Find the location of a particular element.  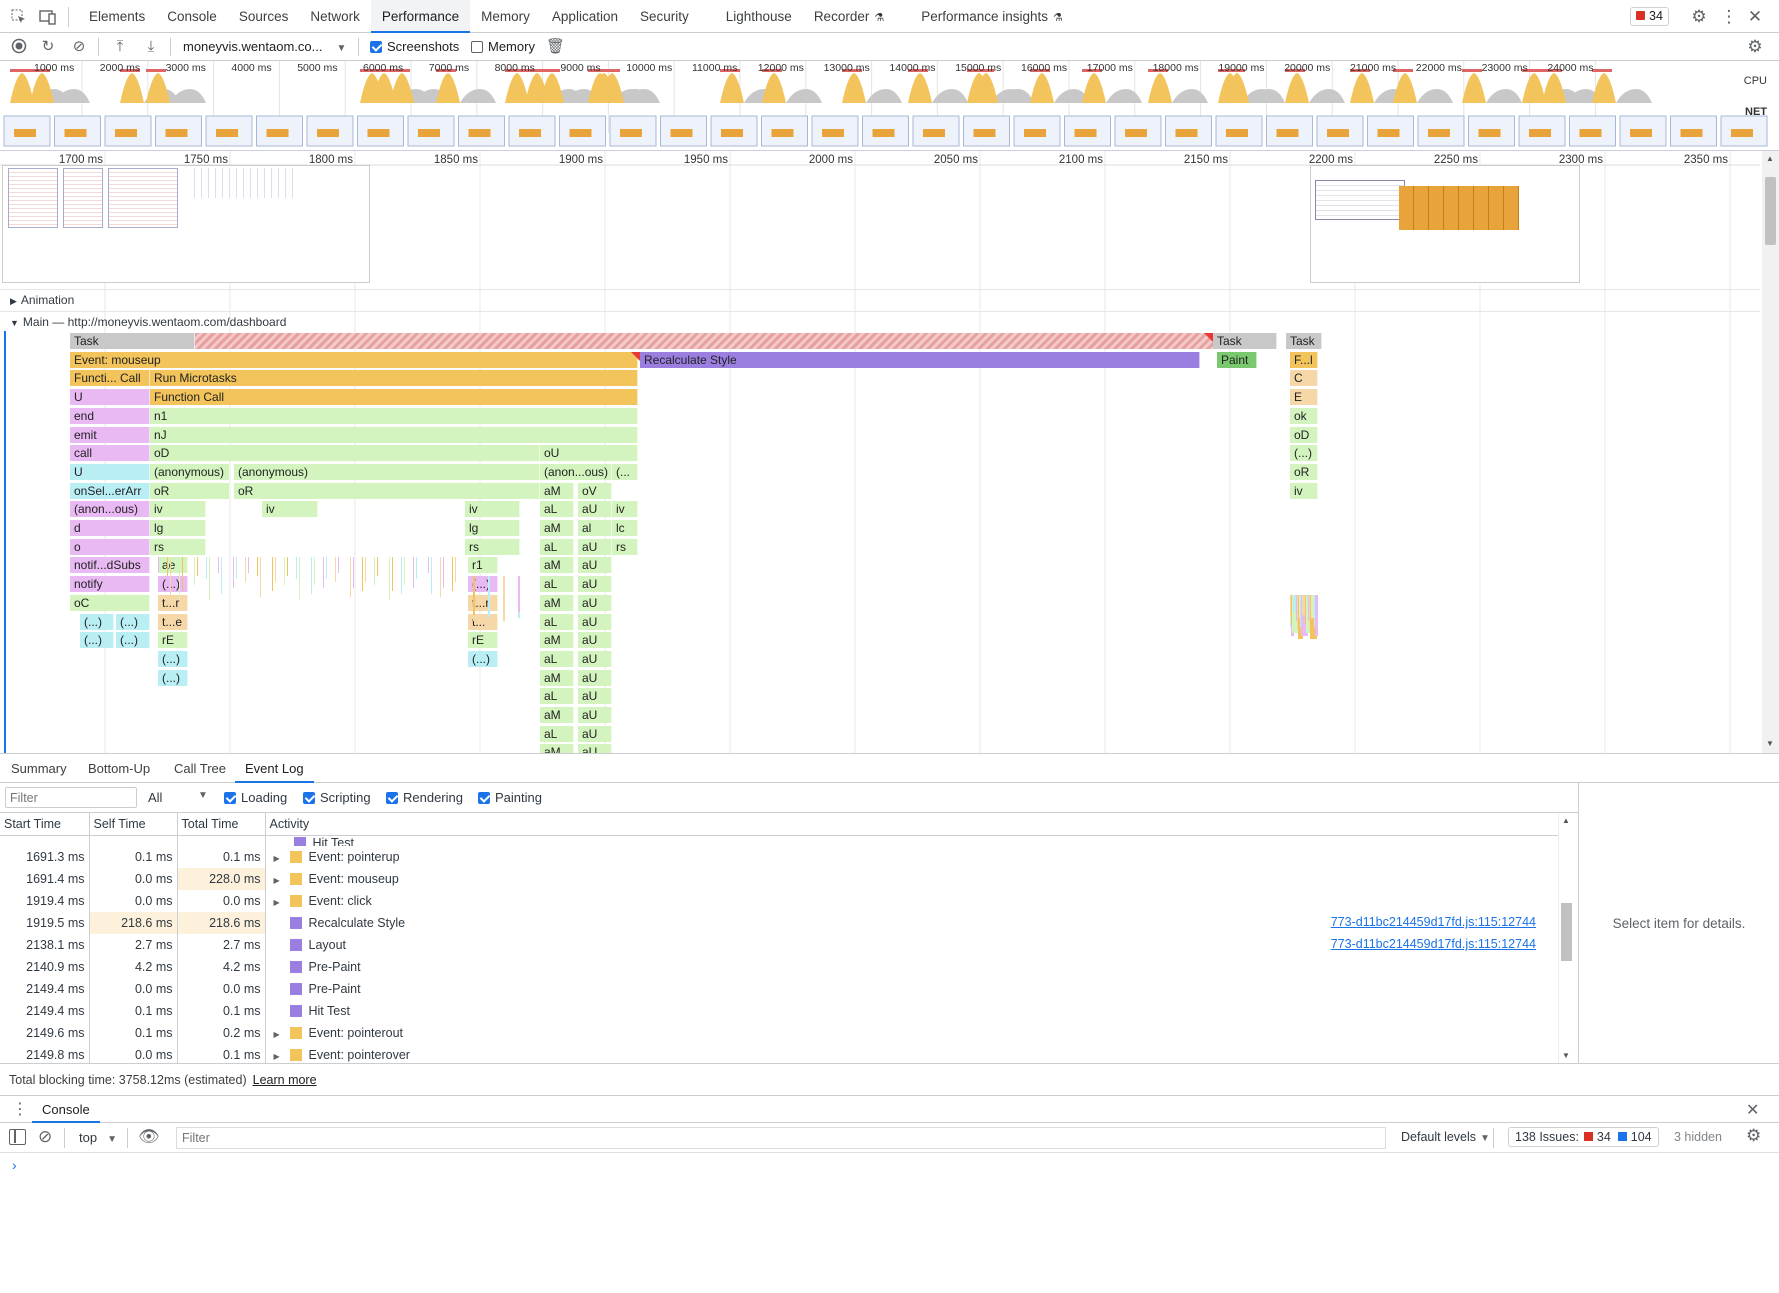

clear-console-icon: ⊘ is located at coordinates (45, 1137).